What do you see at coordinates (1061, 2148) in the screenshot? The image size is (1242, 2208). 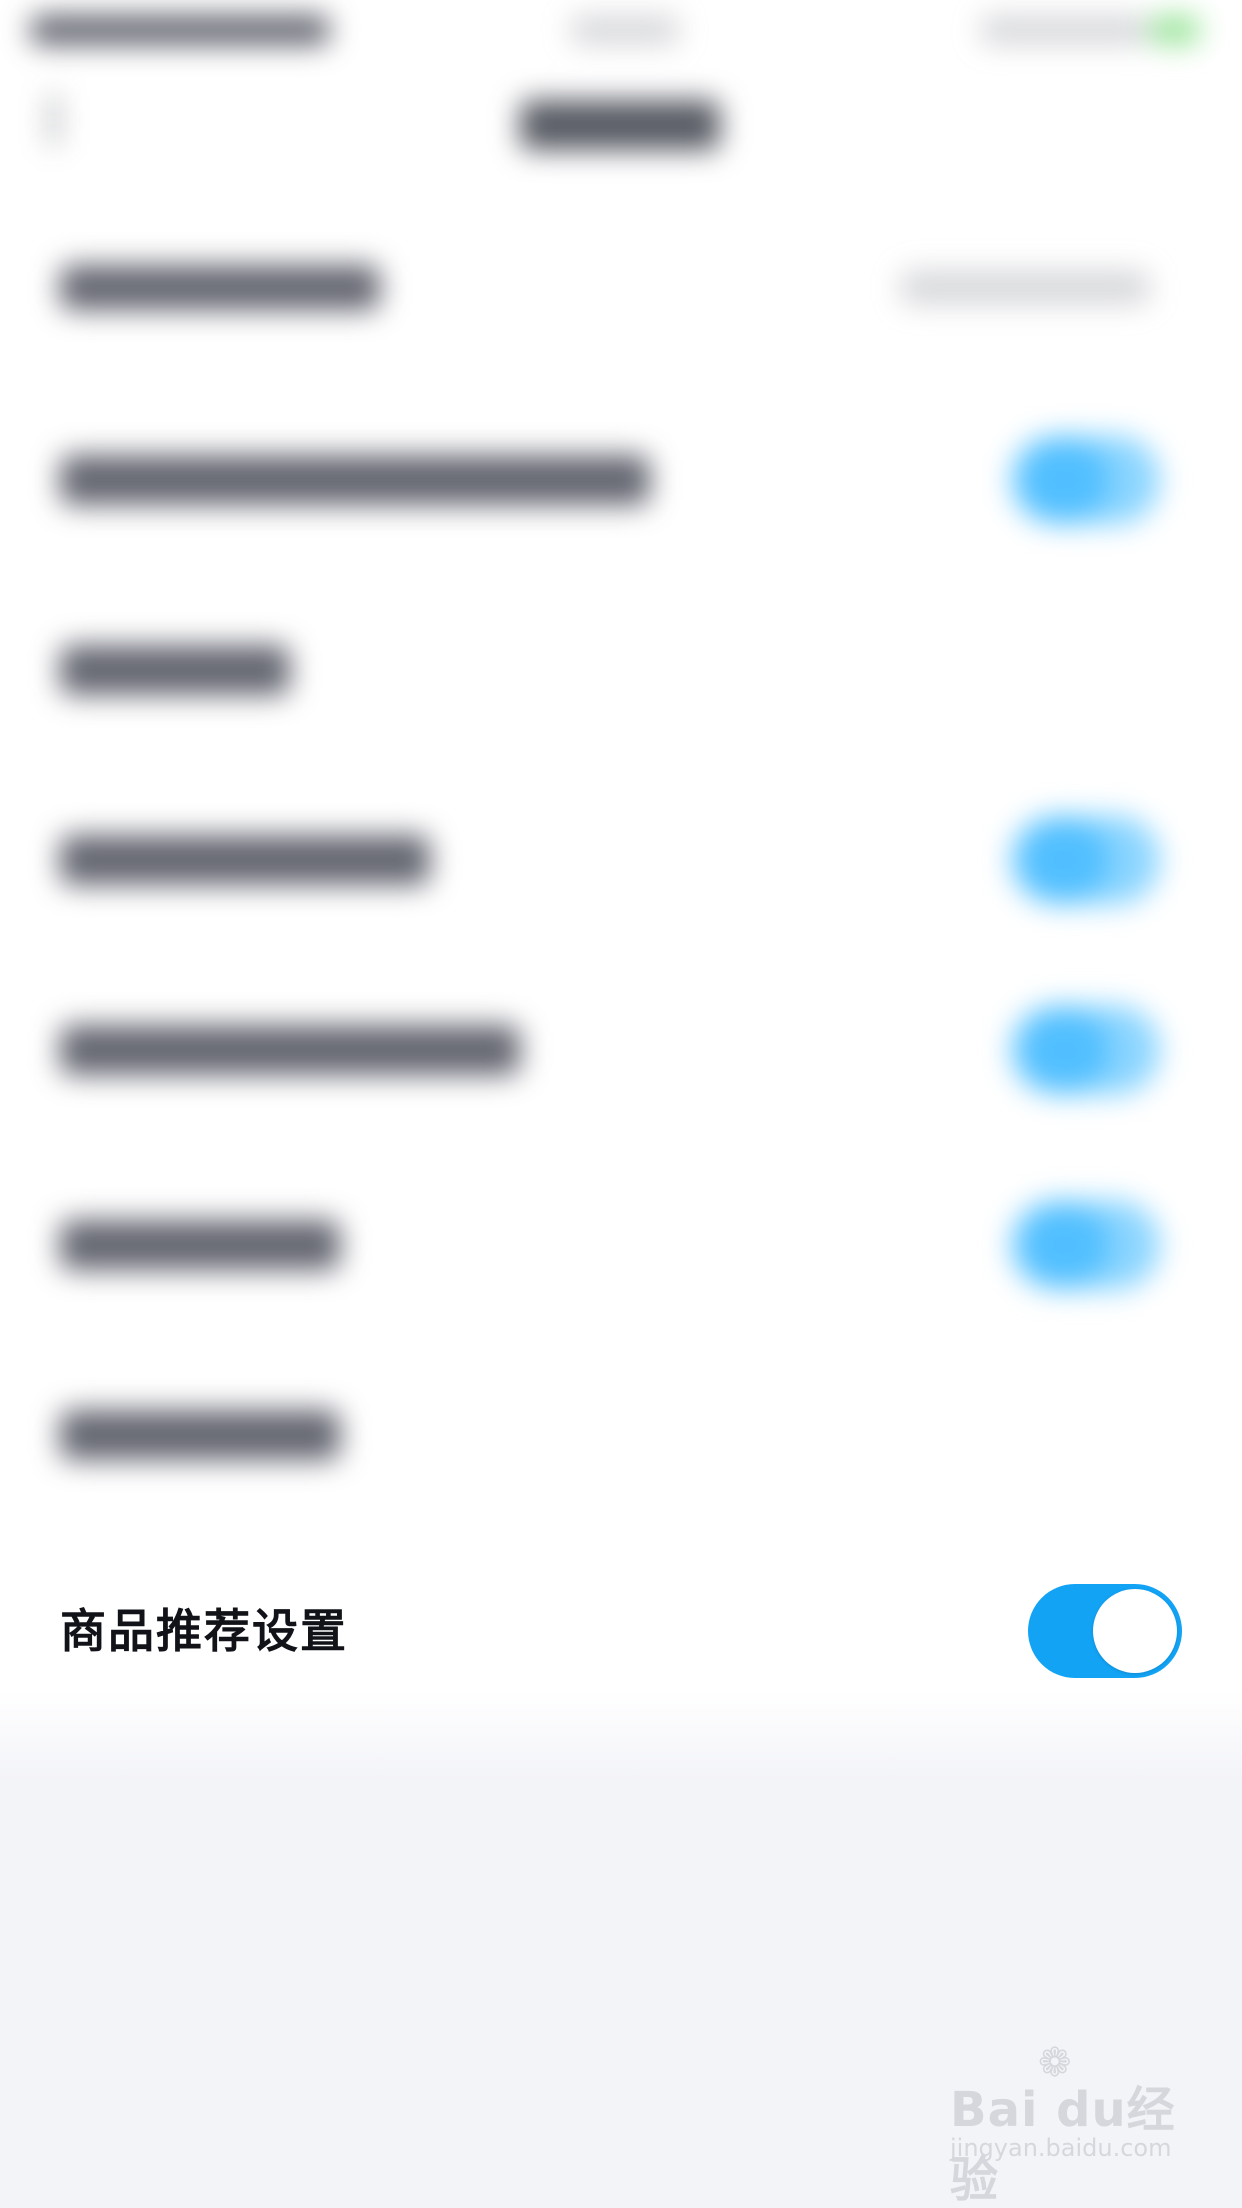 I see `watermark-url: jingyan.baidu.com` at bounding box center [1061, 2148].